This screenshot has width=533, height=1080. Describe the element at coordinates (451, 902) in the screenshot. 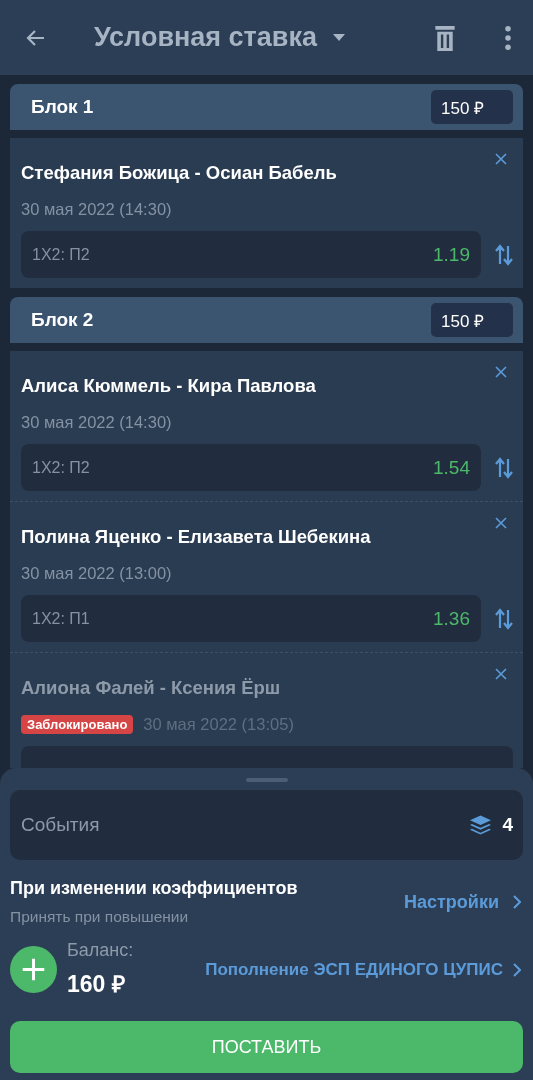

I see `settings-link: Настройки` at that location.